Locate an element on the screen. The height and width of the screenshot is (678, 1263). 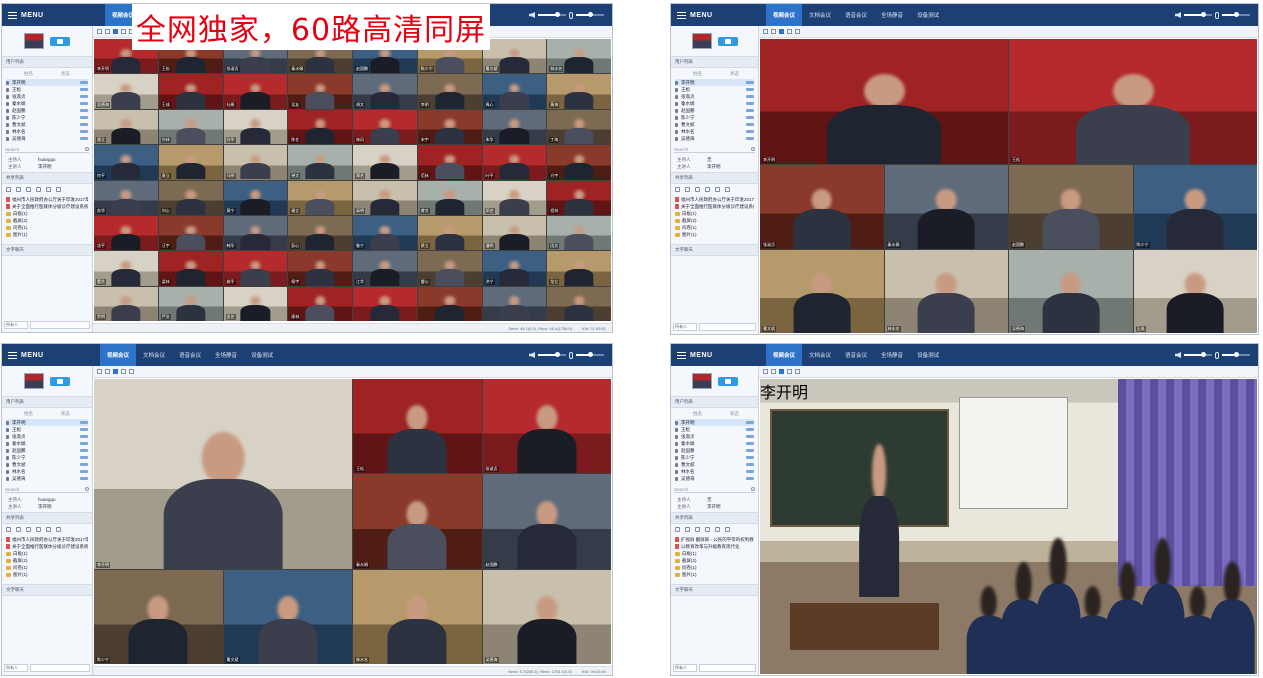
search-icon is located at coordinates (87, 149).